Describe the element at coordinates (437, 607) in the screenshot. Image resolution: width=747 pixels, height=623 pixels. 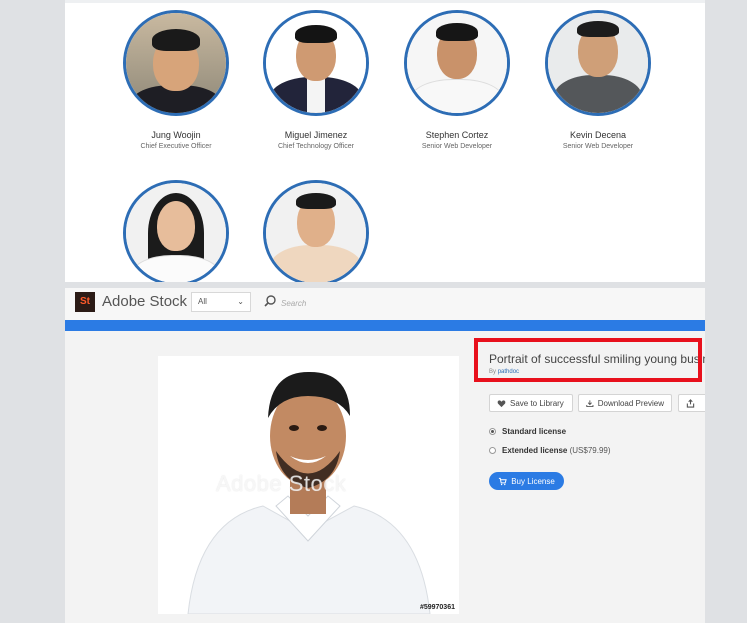
I see `asset-id: #59970361` at that location.